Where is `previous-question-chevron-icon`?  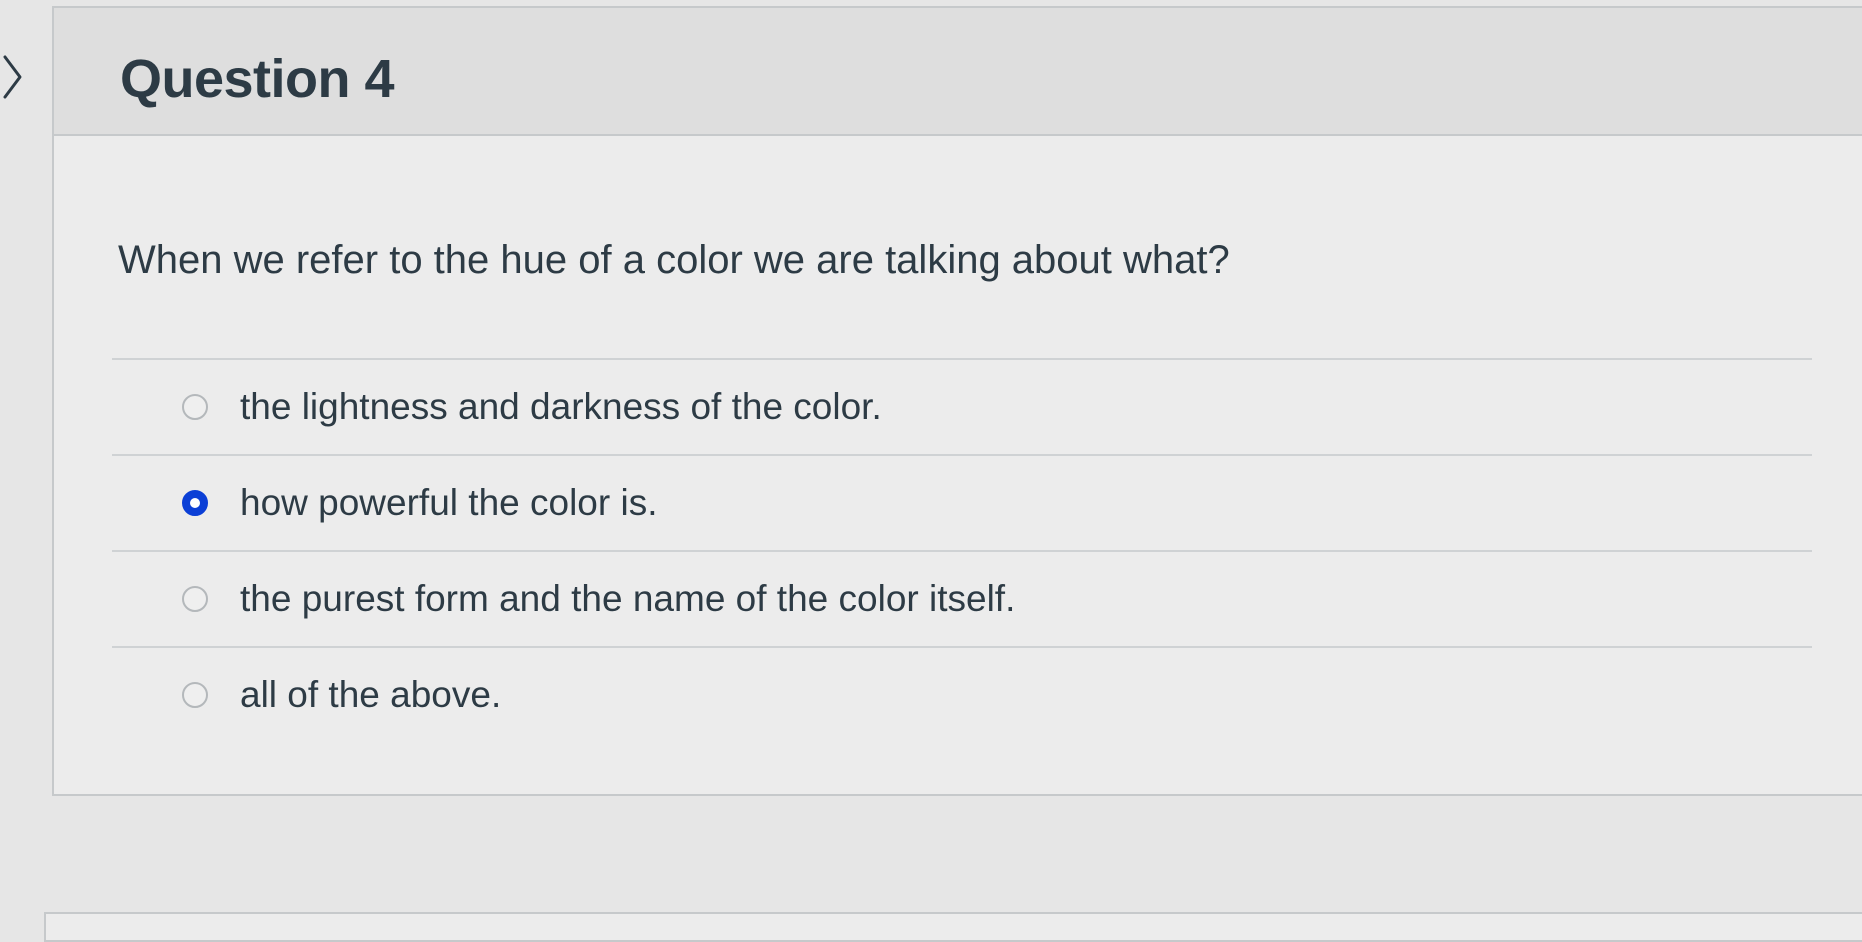
previous-question-chevron-icon is located at coordinates (13, 77).